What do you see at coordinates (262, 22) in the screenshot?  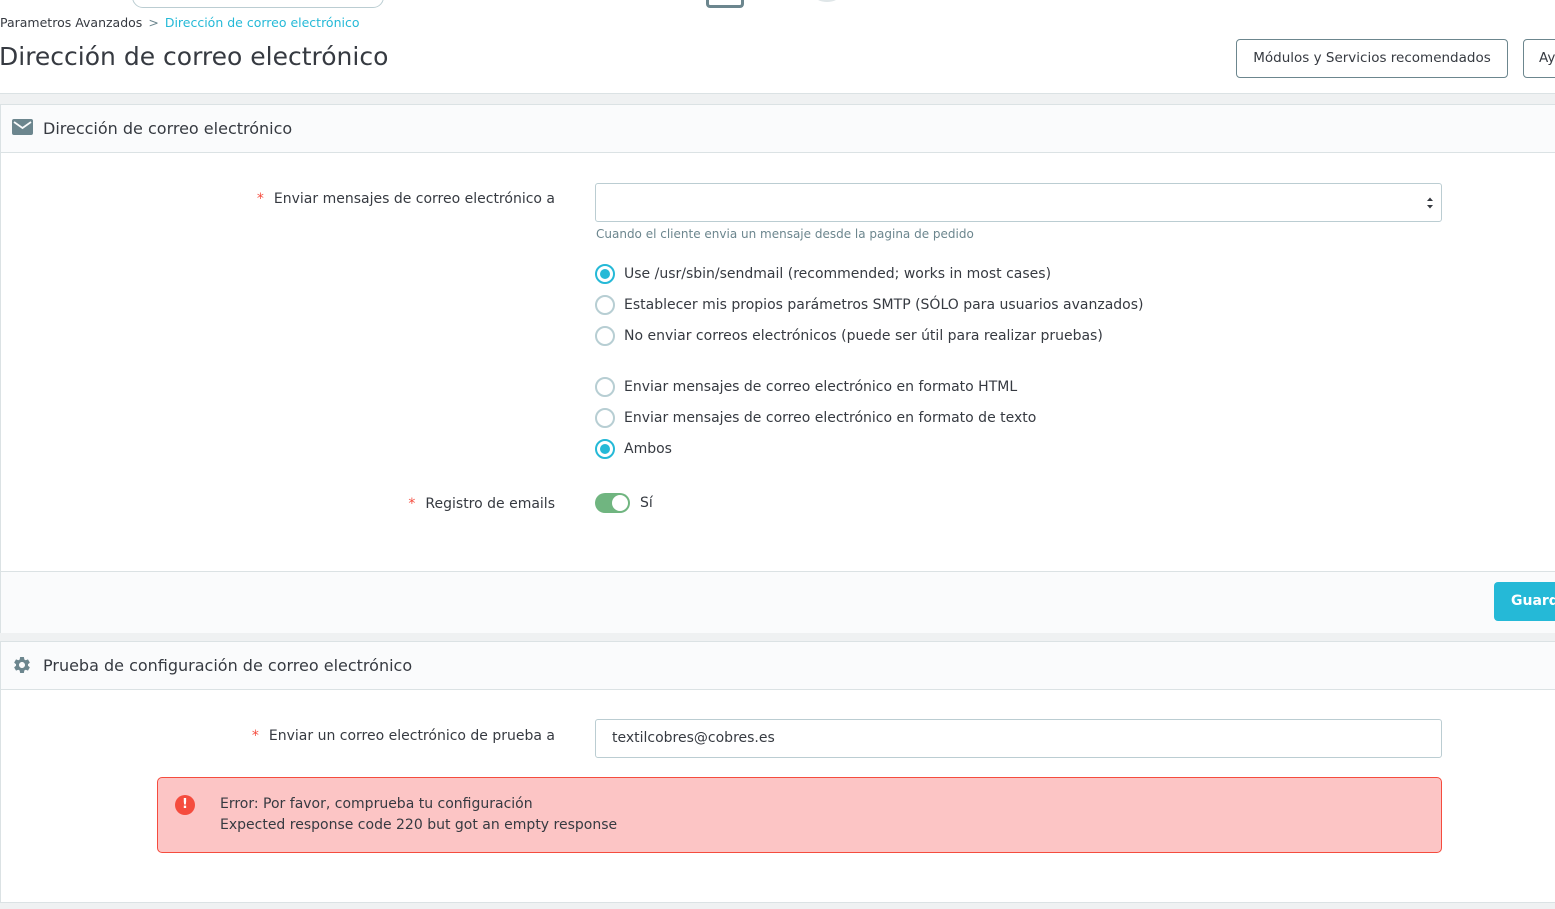 I see `breadcrumb-current: Dirección de correo electrónico` at bounding box center [262, 22].